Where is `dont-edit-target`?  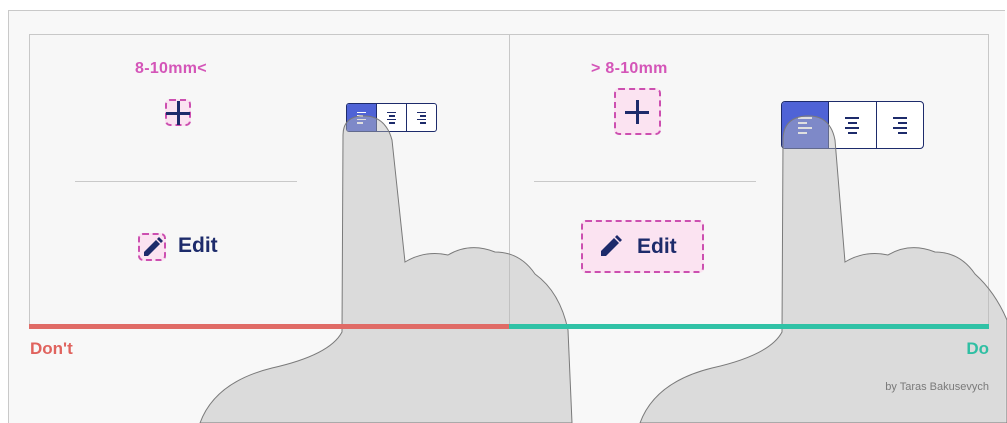 dont-edit-target is located at coordinates (152, 247).